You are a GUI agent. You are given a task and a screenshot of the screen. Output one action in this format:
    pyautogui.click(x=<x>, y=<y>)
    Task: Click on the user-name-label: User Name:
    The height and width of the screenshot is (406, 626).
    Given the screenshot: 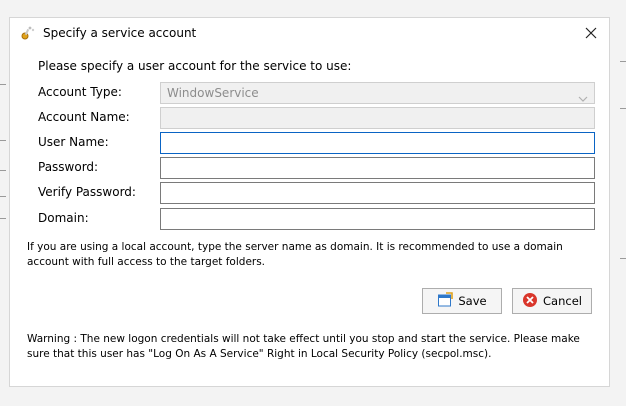 What is the action you would take?
    pyautogui.click(x=73, y=142)
    